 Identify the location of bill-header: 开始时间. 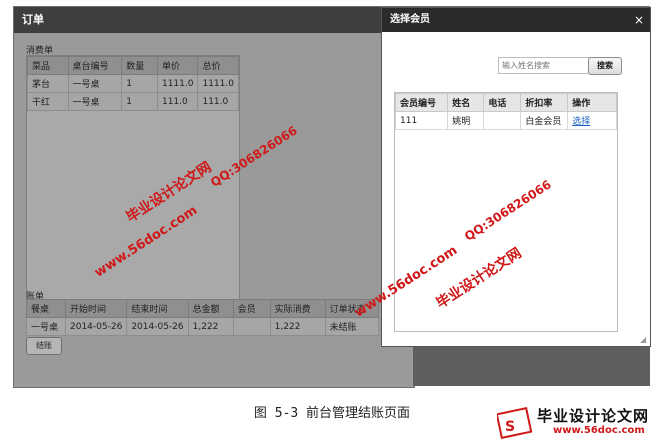
(96, 308).